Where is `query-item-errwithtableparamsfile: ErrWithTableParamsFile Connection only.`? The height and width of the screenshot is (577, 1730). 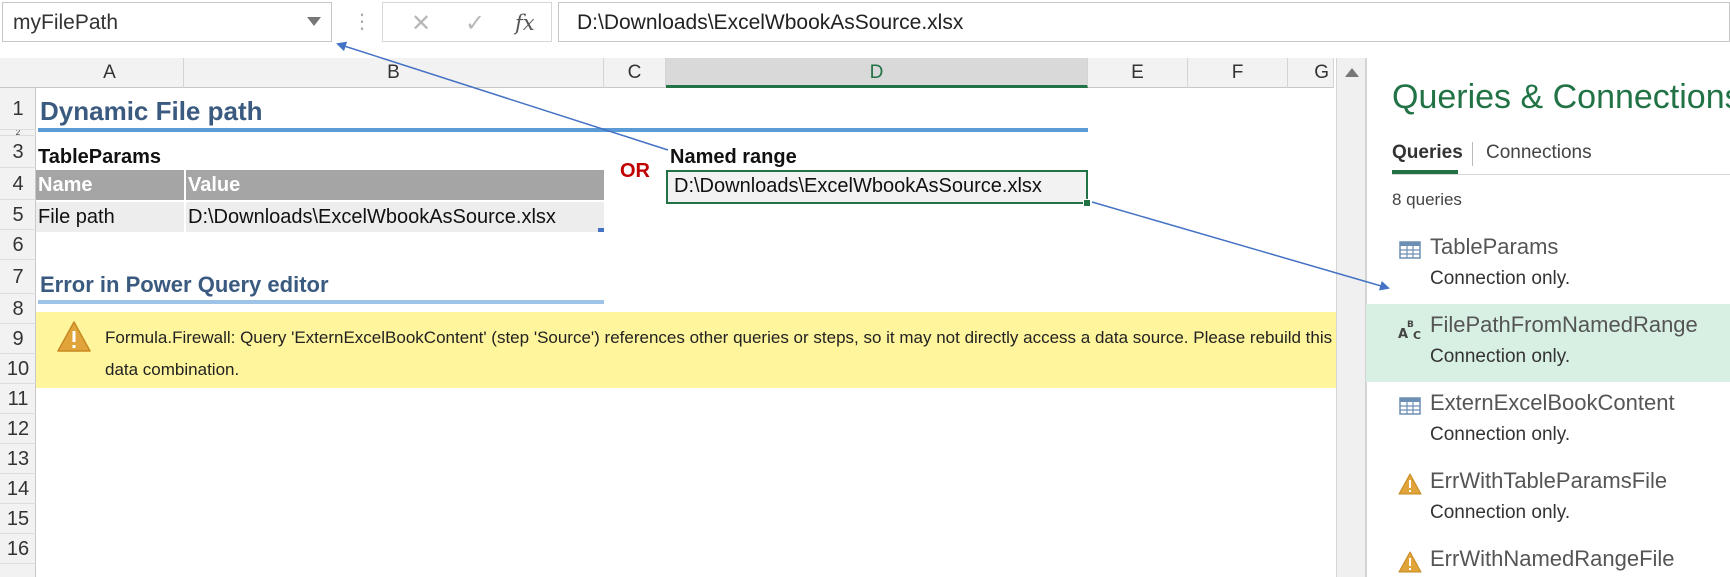 query-item-errwithtableparamsfile: ErrWithTableParamsFile Connection only. is located at coordinates (1548, 499).